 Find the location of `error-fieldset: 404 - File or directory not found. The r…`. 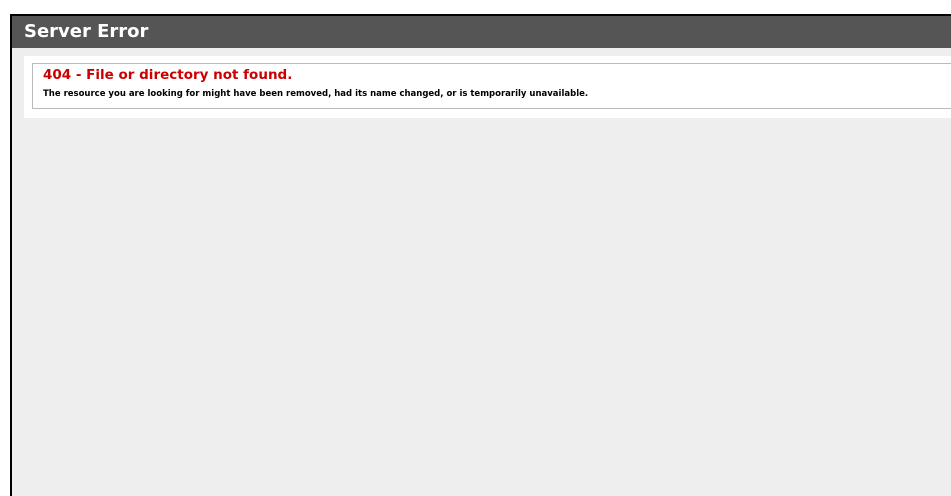

error-fieldset: 404 - File or directory not found. The r… is located at coordinates (491, 86).